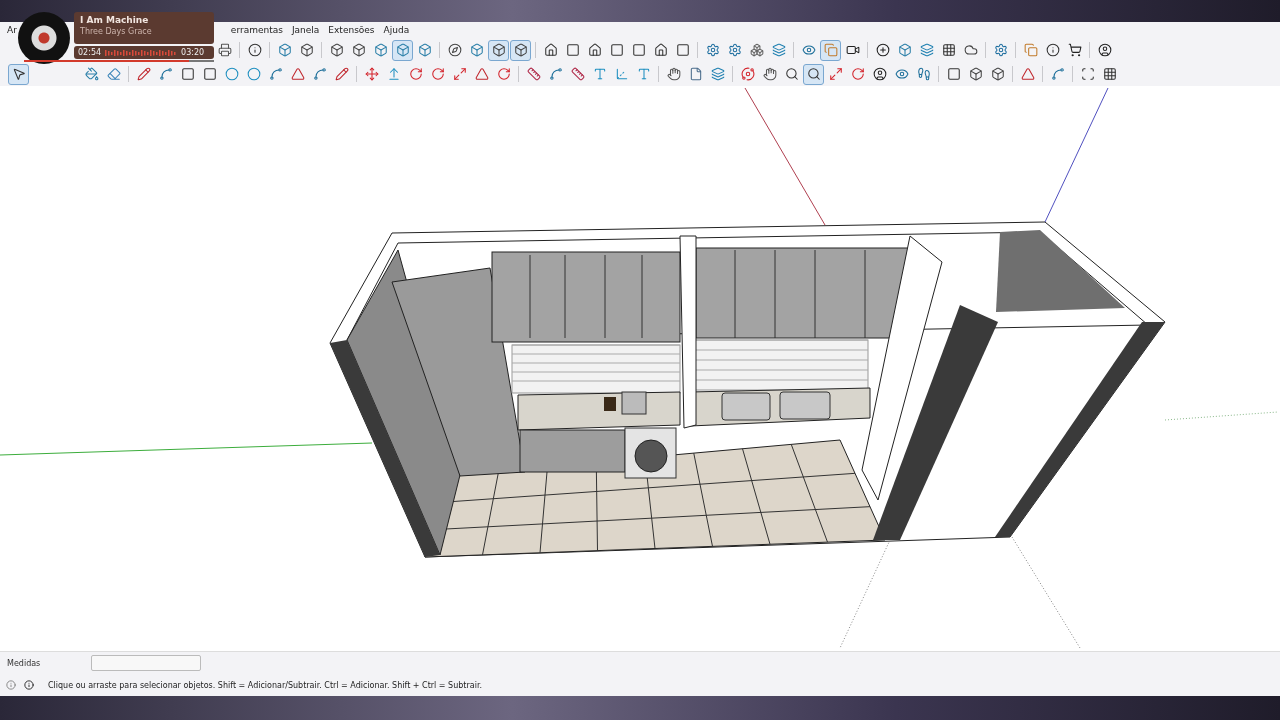 This screenshot has height=720, width=1280. What do you see at coordinates (621, 74) in the screenshot?
I see `axes-icon` at bounding box center [621, 74].